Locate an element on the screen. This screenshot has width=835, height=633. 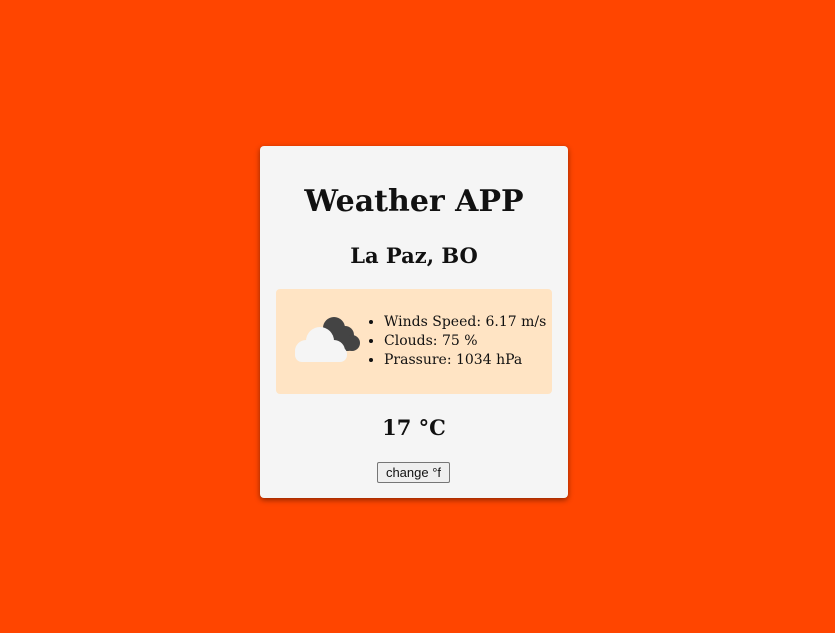
clouds-item: Clouds: 75 % is located at coordinates (465, 341).